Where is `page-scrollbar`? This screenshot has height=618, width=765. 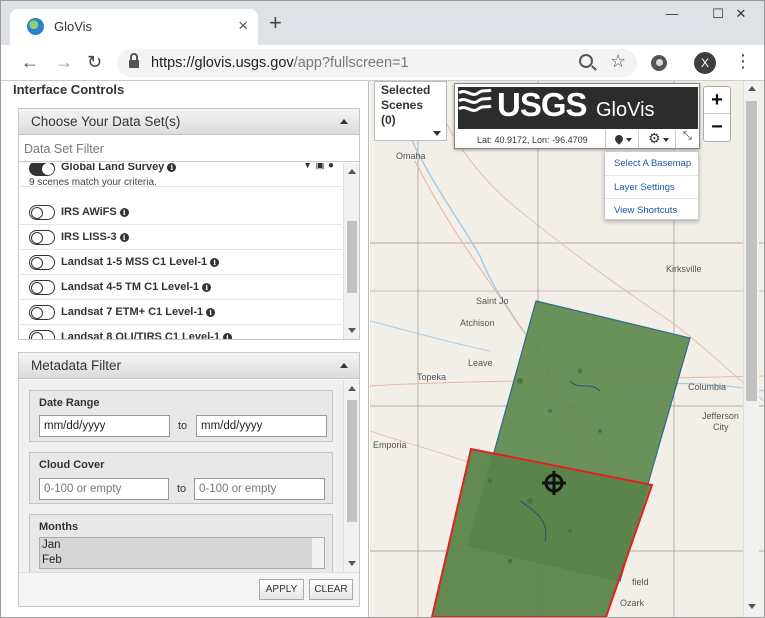
page-scrollbar is located at coordinates (751, 349).